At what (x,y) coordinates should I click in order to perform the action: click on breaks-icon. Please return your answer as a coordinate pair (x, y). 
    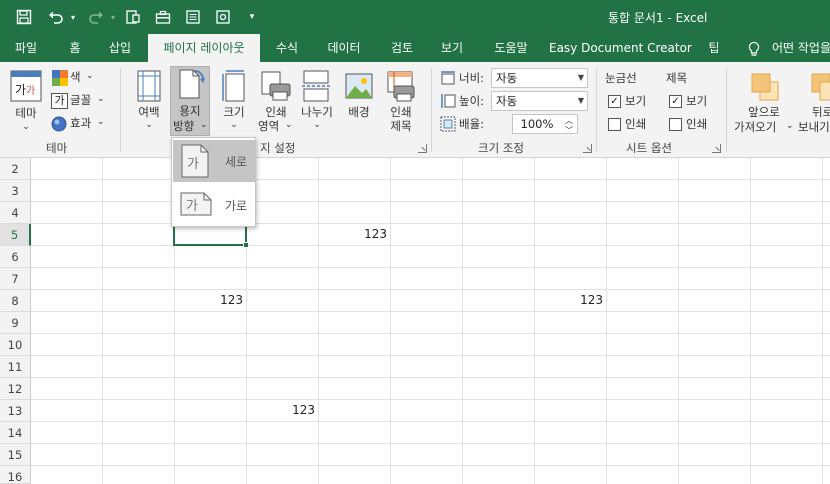
    Looking at the image, I should click on (316, 86).